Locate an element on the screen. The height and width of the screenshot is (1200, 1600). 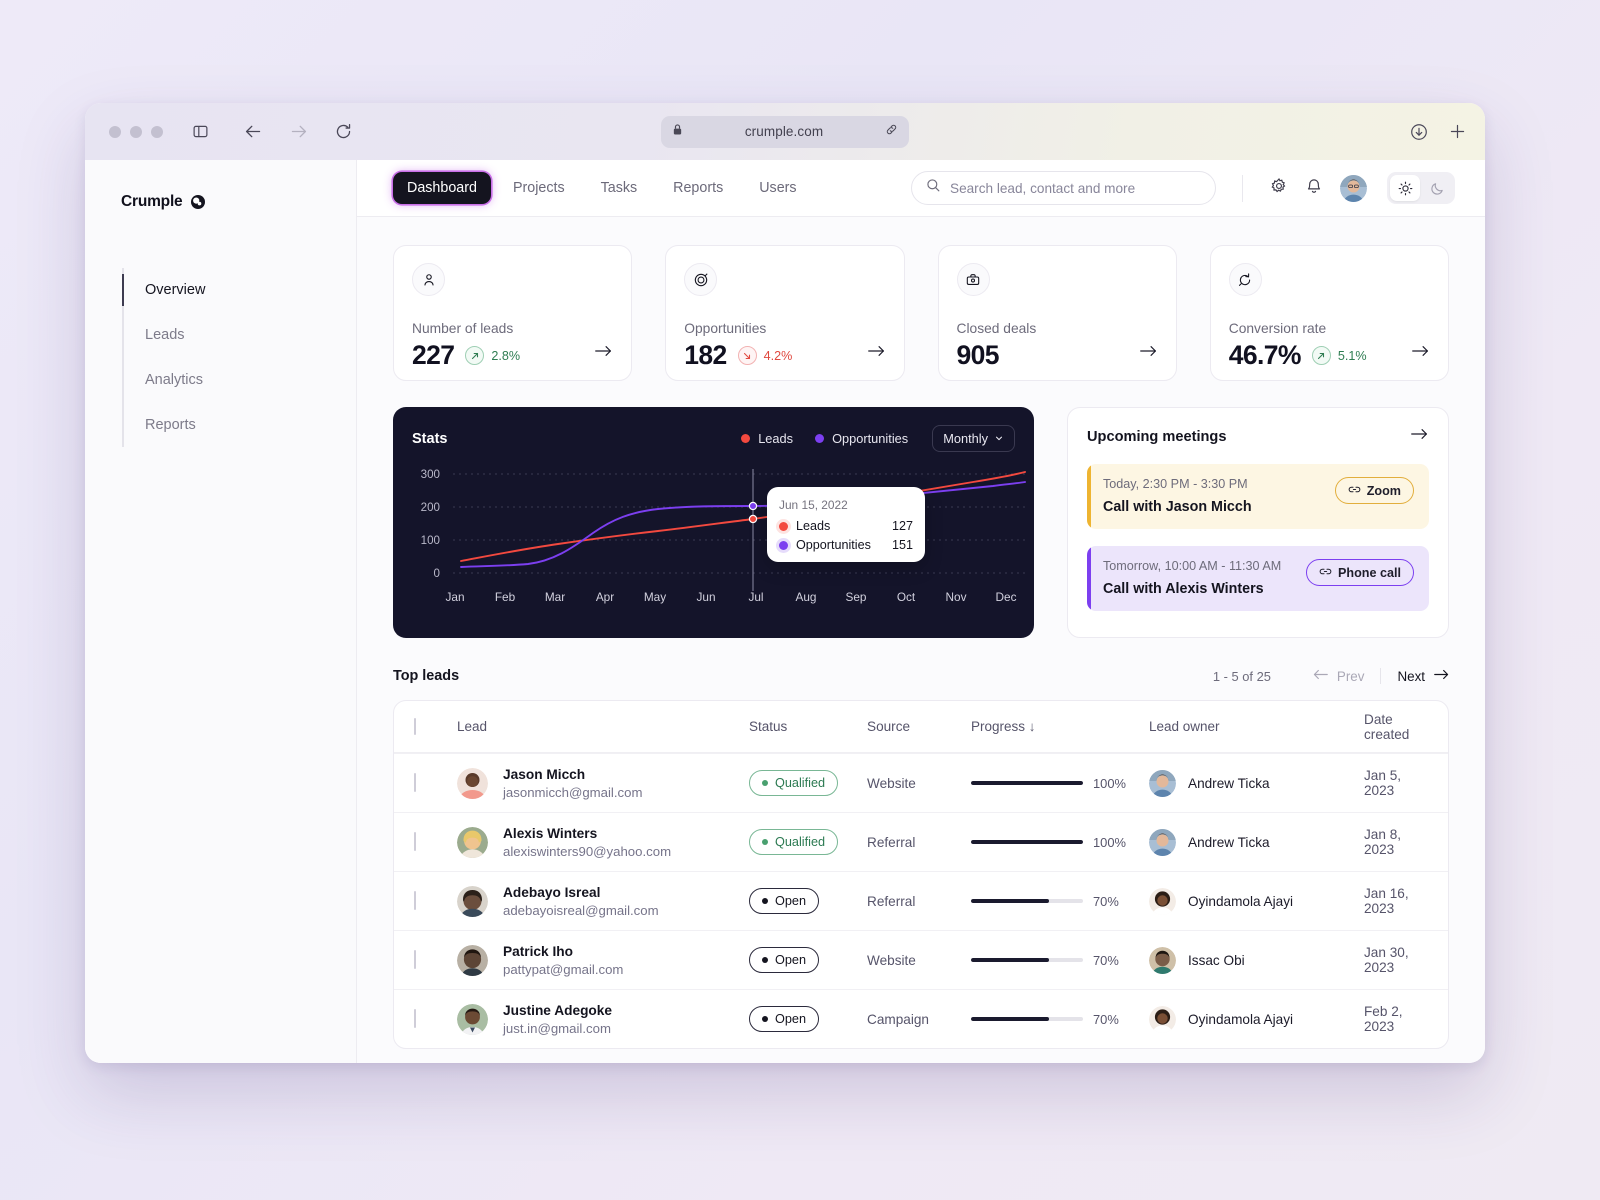
column-status: Status is located at coordinates (808, 726).